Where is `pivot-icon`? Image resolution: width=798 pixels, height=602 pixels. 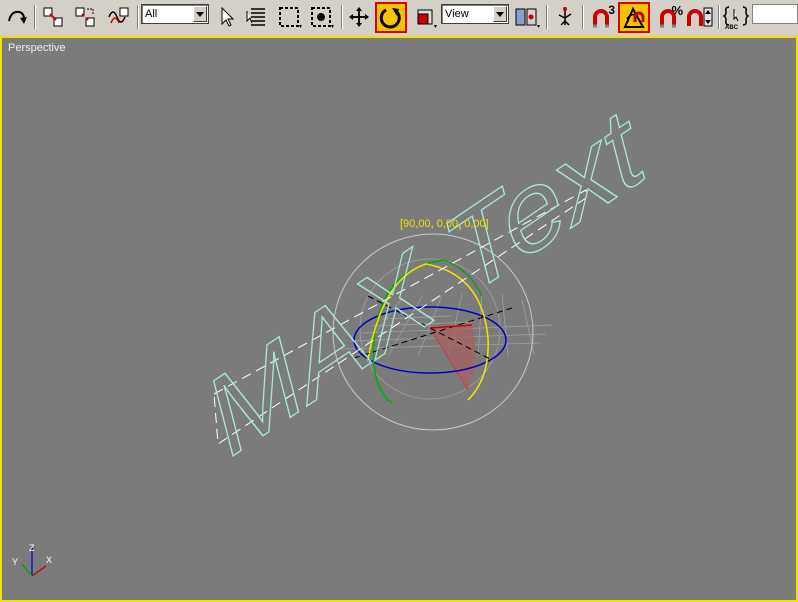 pivot-icon is located at coordinates (527, 18).